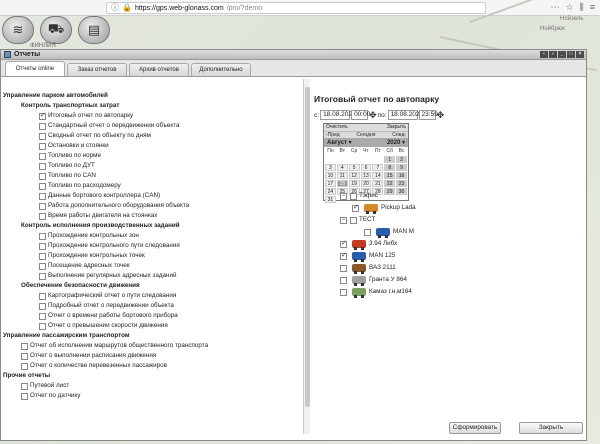 This screenshot has height=444, width=600. Describe the element at coordinates (333, 135) in the screenshot. I see `calendar-prev-button: ‹Пред` at that location.